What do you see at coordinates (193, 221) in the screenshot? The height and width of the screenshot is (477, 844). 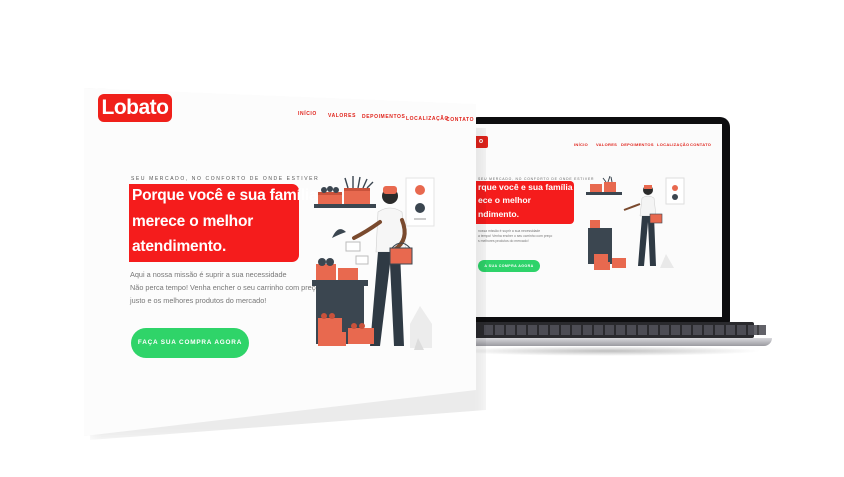 I see `hero-headline-line: merece o melhor` at bounding box center [193, 221].